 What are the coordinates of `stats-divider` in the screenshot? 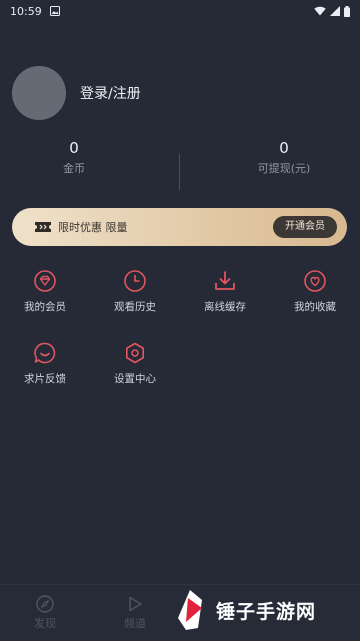 It's located at (179, 172).